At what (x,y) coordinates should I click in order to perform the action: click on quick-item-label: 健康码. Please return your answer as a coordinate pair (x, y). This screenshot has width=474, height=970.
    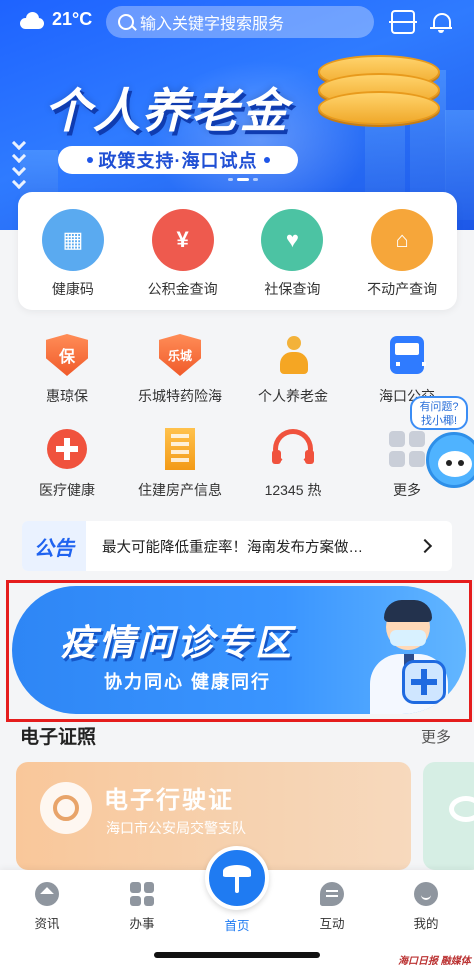
    Looking at the image, I should click on (72, 289).